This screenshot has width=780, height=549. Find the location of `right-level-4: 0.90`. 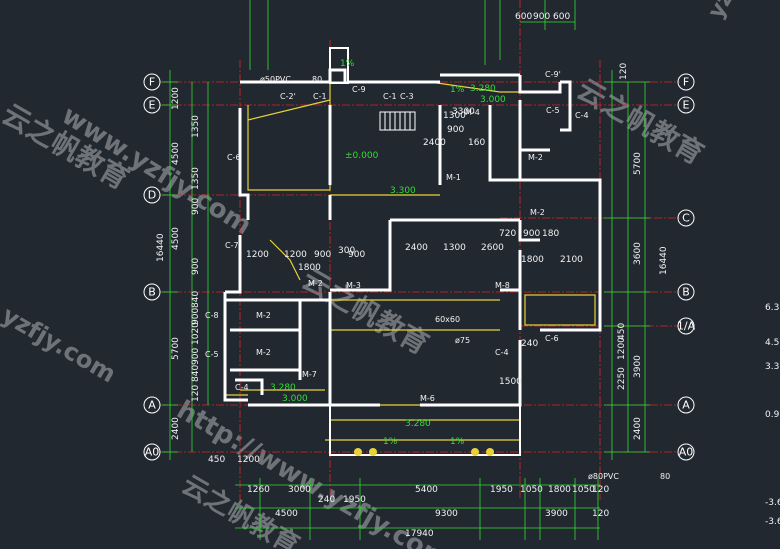

right-level-4: 0.90 is located at coordinates (772, 415).